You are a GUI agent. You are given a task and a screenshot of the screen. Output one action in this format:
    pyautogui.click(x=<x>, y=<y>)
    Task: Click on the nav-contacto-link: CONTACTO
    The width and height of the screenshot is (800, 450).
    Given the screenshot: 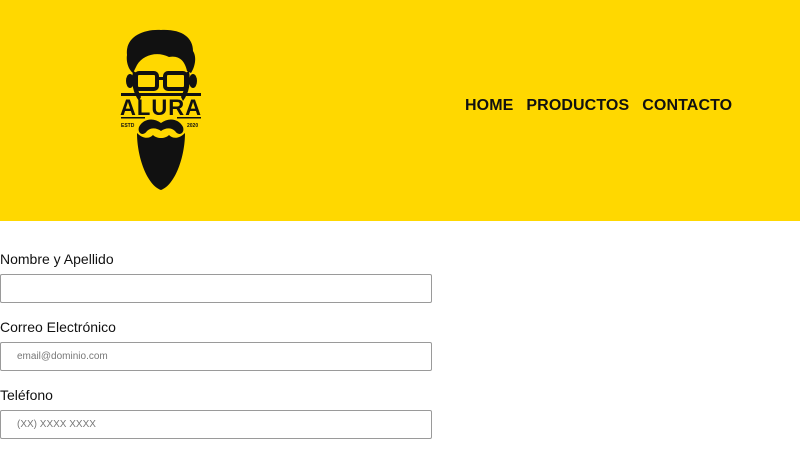 What is the action you would take?
    pyautogui.click(x=687, y=106)
    